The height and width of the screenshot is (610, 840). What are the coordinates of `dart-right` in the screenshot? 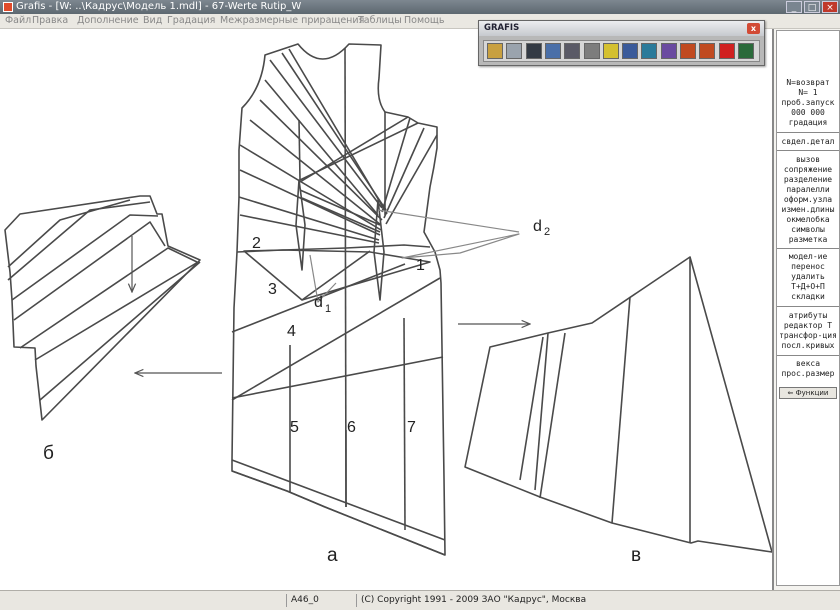 It's located at (379, 250).